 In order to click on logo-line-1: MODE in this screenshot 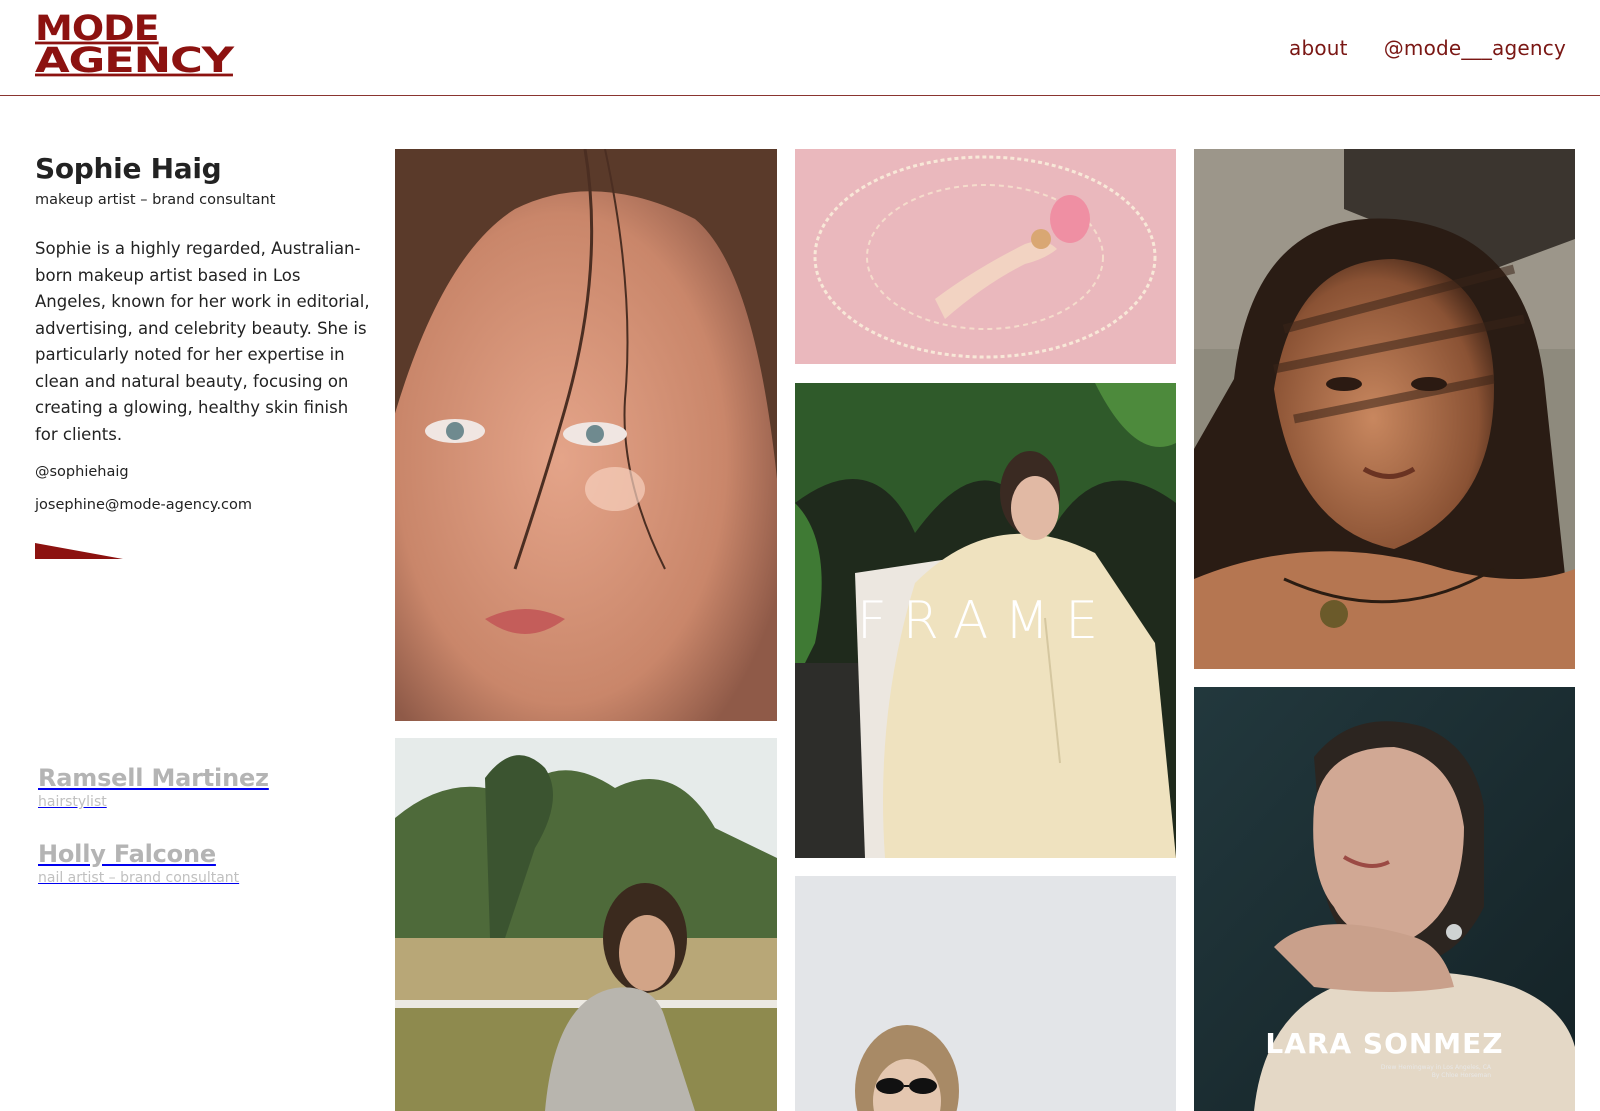, I will do `click(97, 28)`.